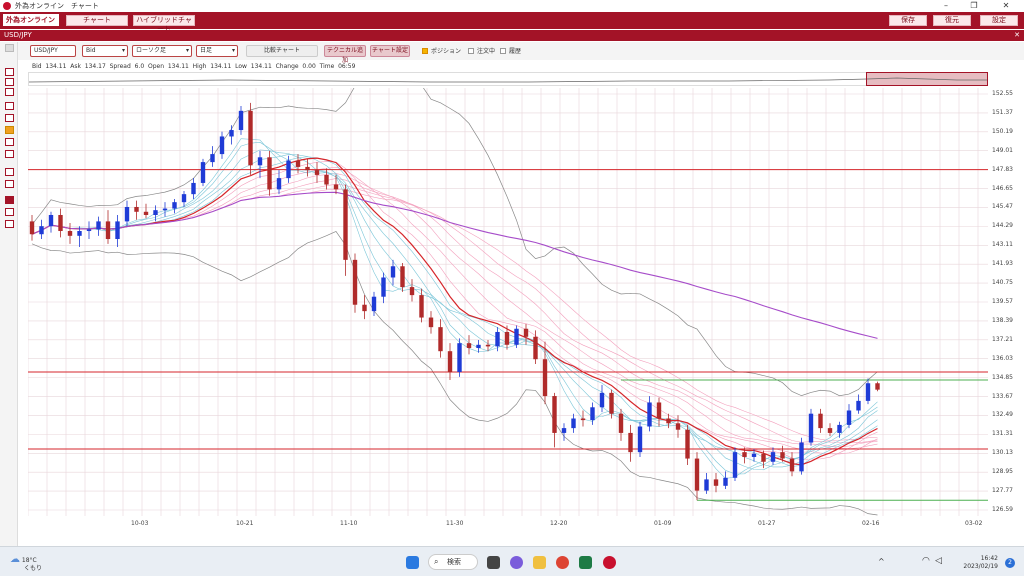 This screenshot has width=1024, height=576. I want to click on add-technical-button: テクニカル追加, so click(345, 54).